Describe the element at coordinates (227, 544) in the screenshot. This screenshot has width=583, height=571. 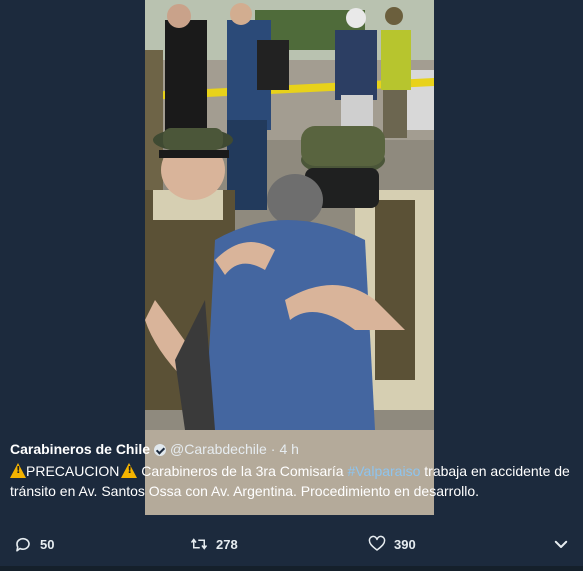
I see `retweet-count: 278` at that location.